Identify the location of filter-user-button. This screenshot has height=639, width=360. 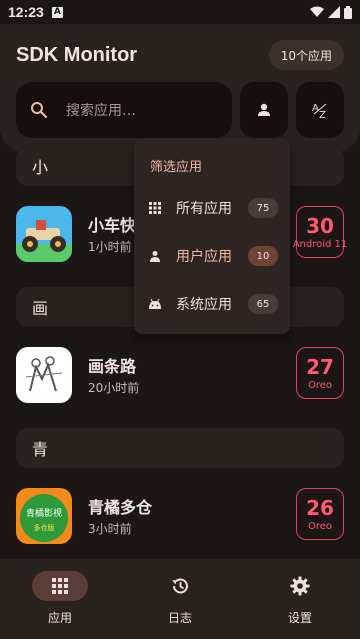
(264, 110).